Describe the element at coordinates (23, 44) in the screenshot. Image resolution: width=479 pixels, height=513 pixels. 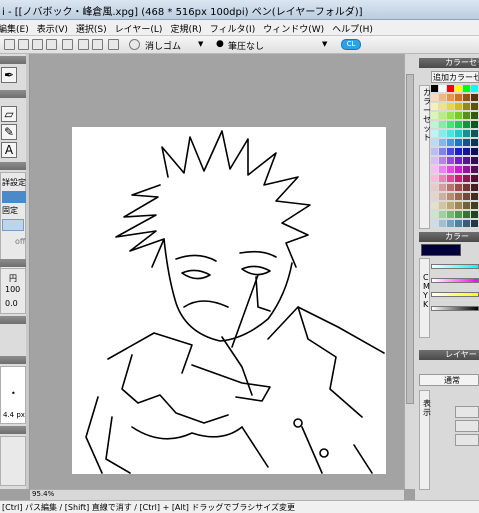
I see `copy-icon` at that location.